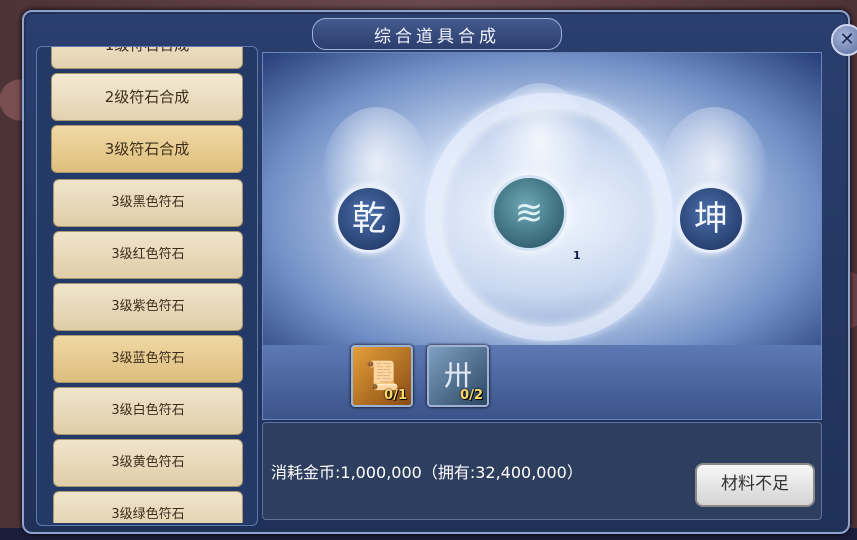 This screenshot has width=857, height=540. I want to click on sub-item-black: 3级黑色符石, so click(148, 203).